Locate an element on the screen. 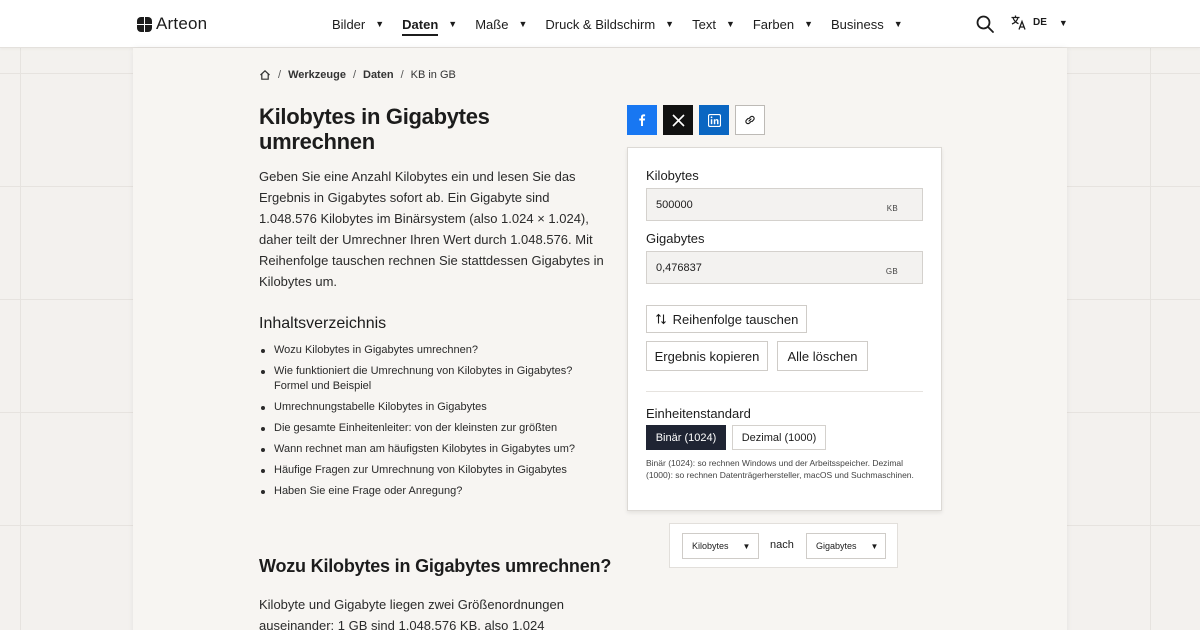 This screenshot has width=1200, height=630. to-unit-value: Gigabytes is located at coordinates (836, 546).